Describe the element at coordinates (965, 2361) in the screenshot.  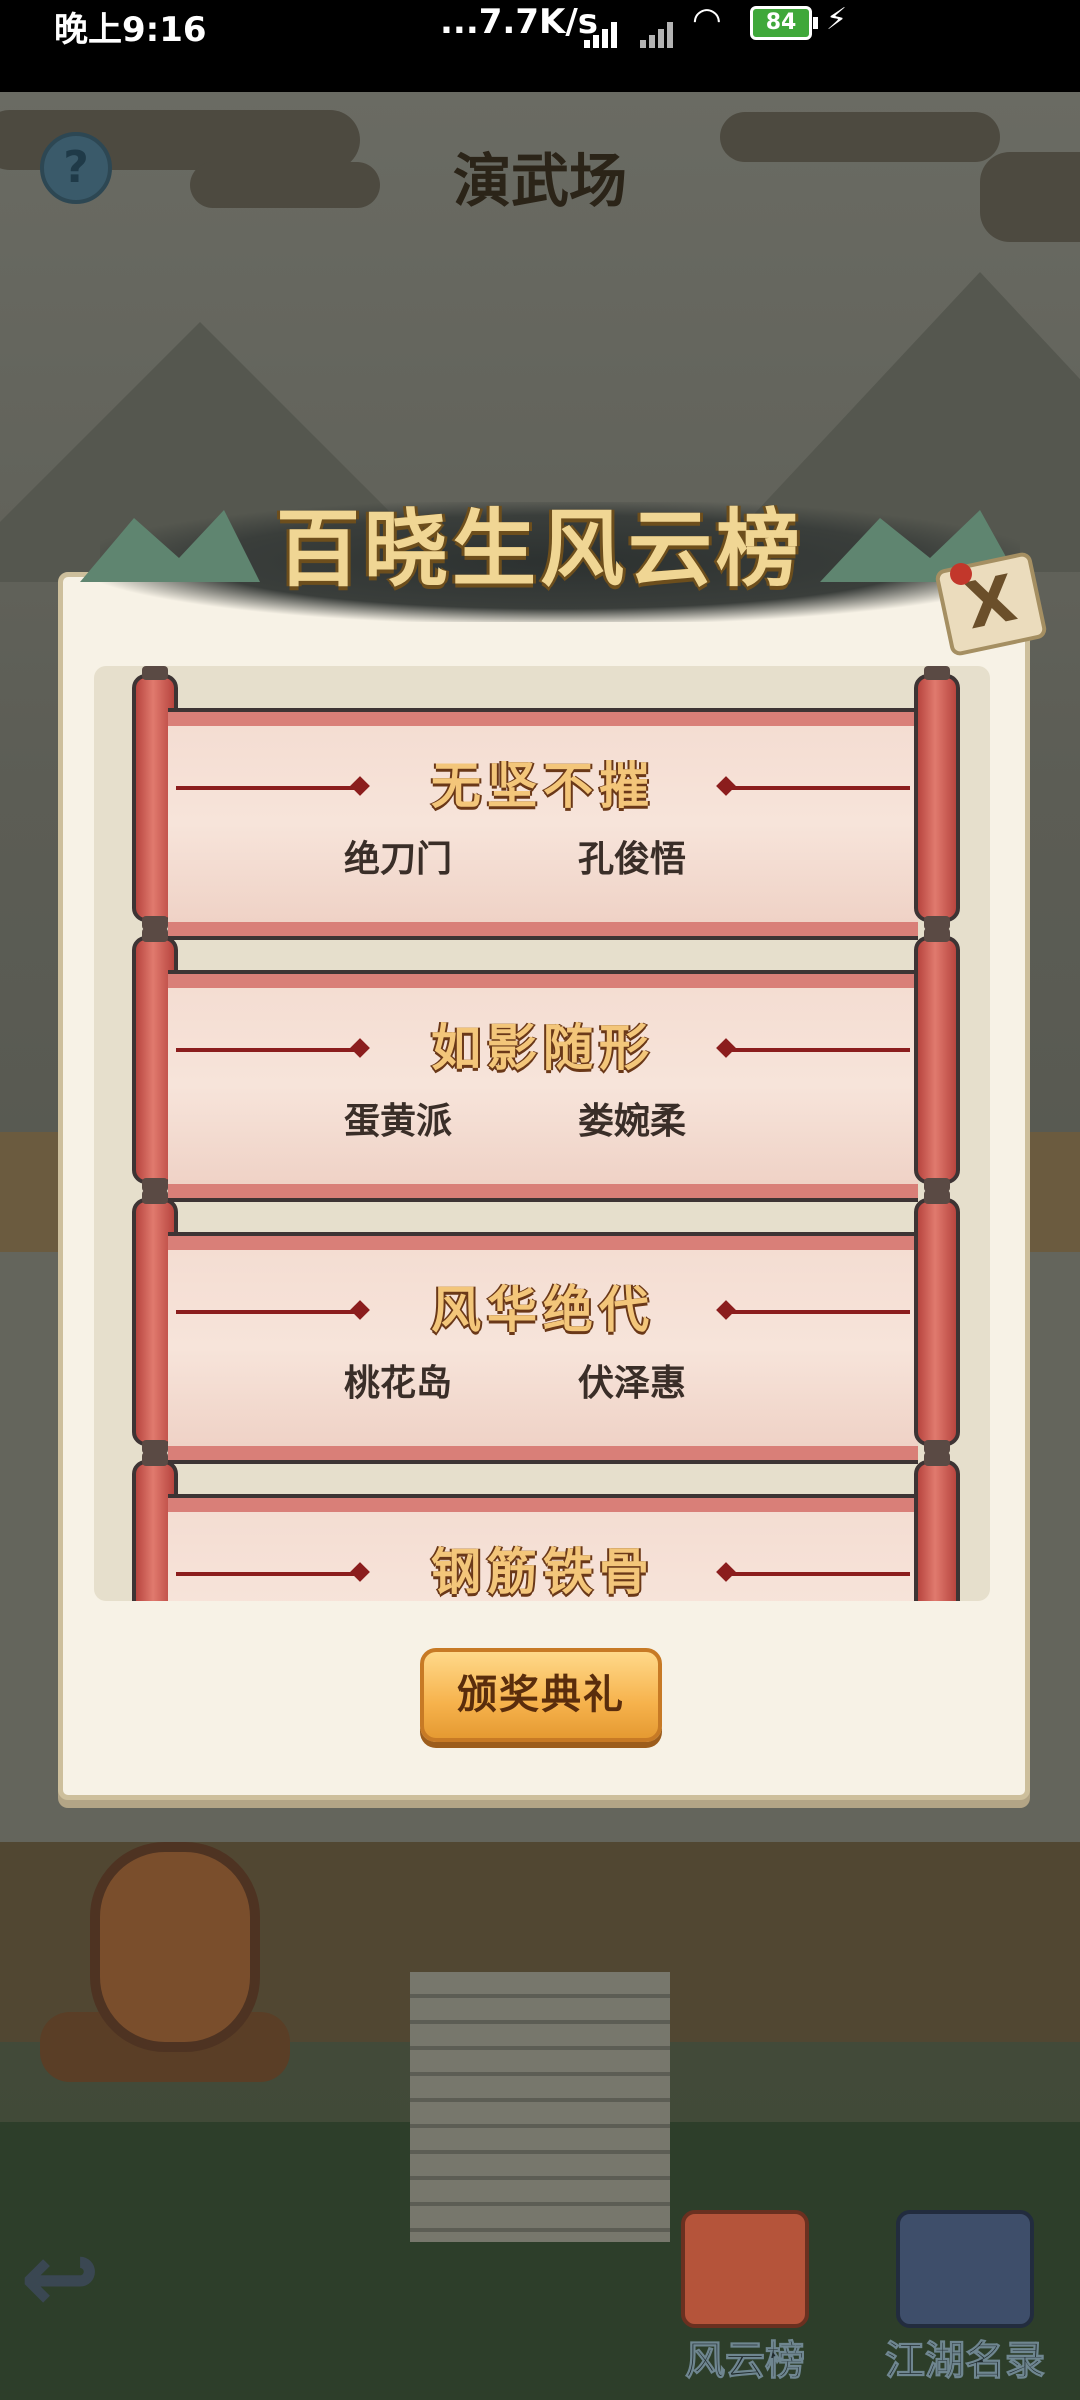
I see `registry-nav-label: 江湖名录` at that location.